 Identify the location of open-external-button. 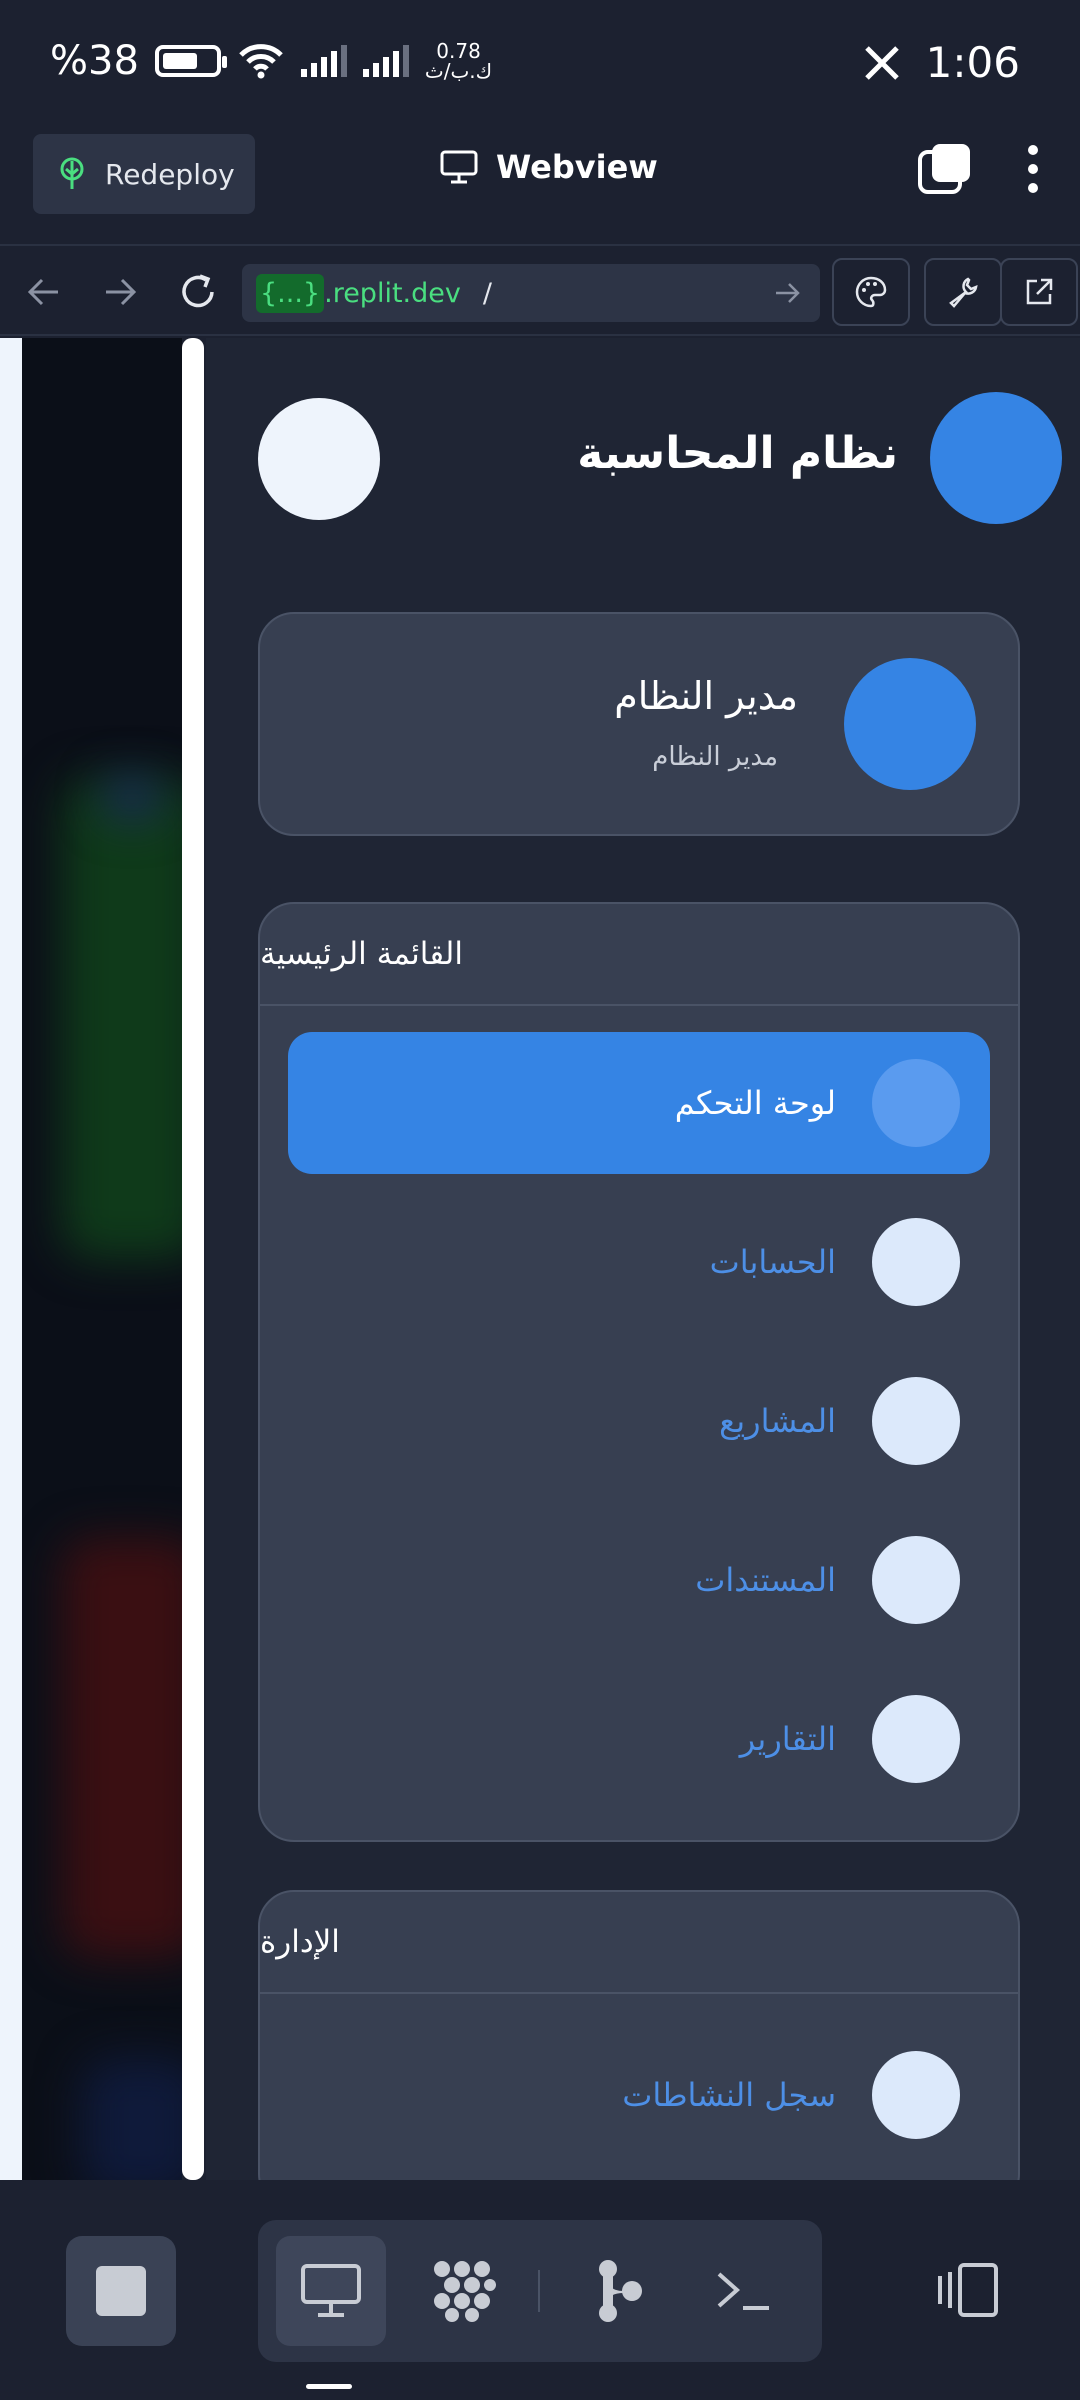
(1039, 292).